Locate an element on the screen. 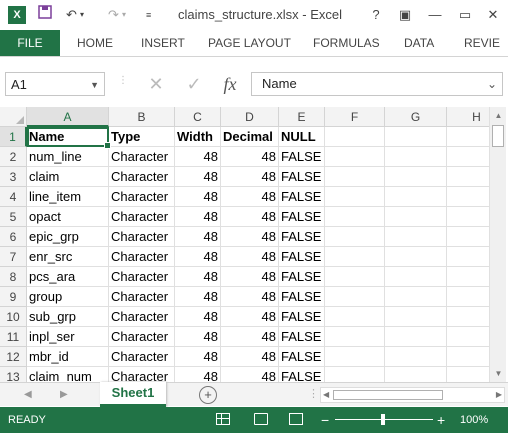 This screenshot has width=508, height=433. cell-d7: 48 is located at coordinates (250, 257).